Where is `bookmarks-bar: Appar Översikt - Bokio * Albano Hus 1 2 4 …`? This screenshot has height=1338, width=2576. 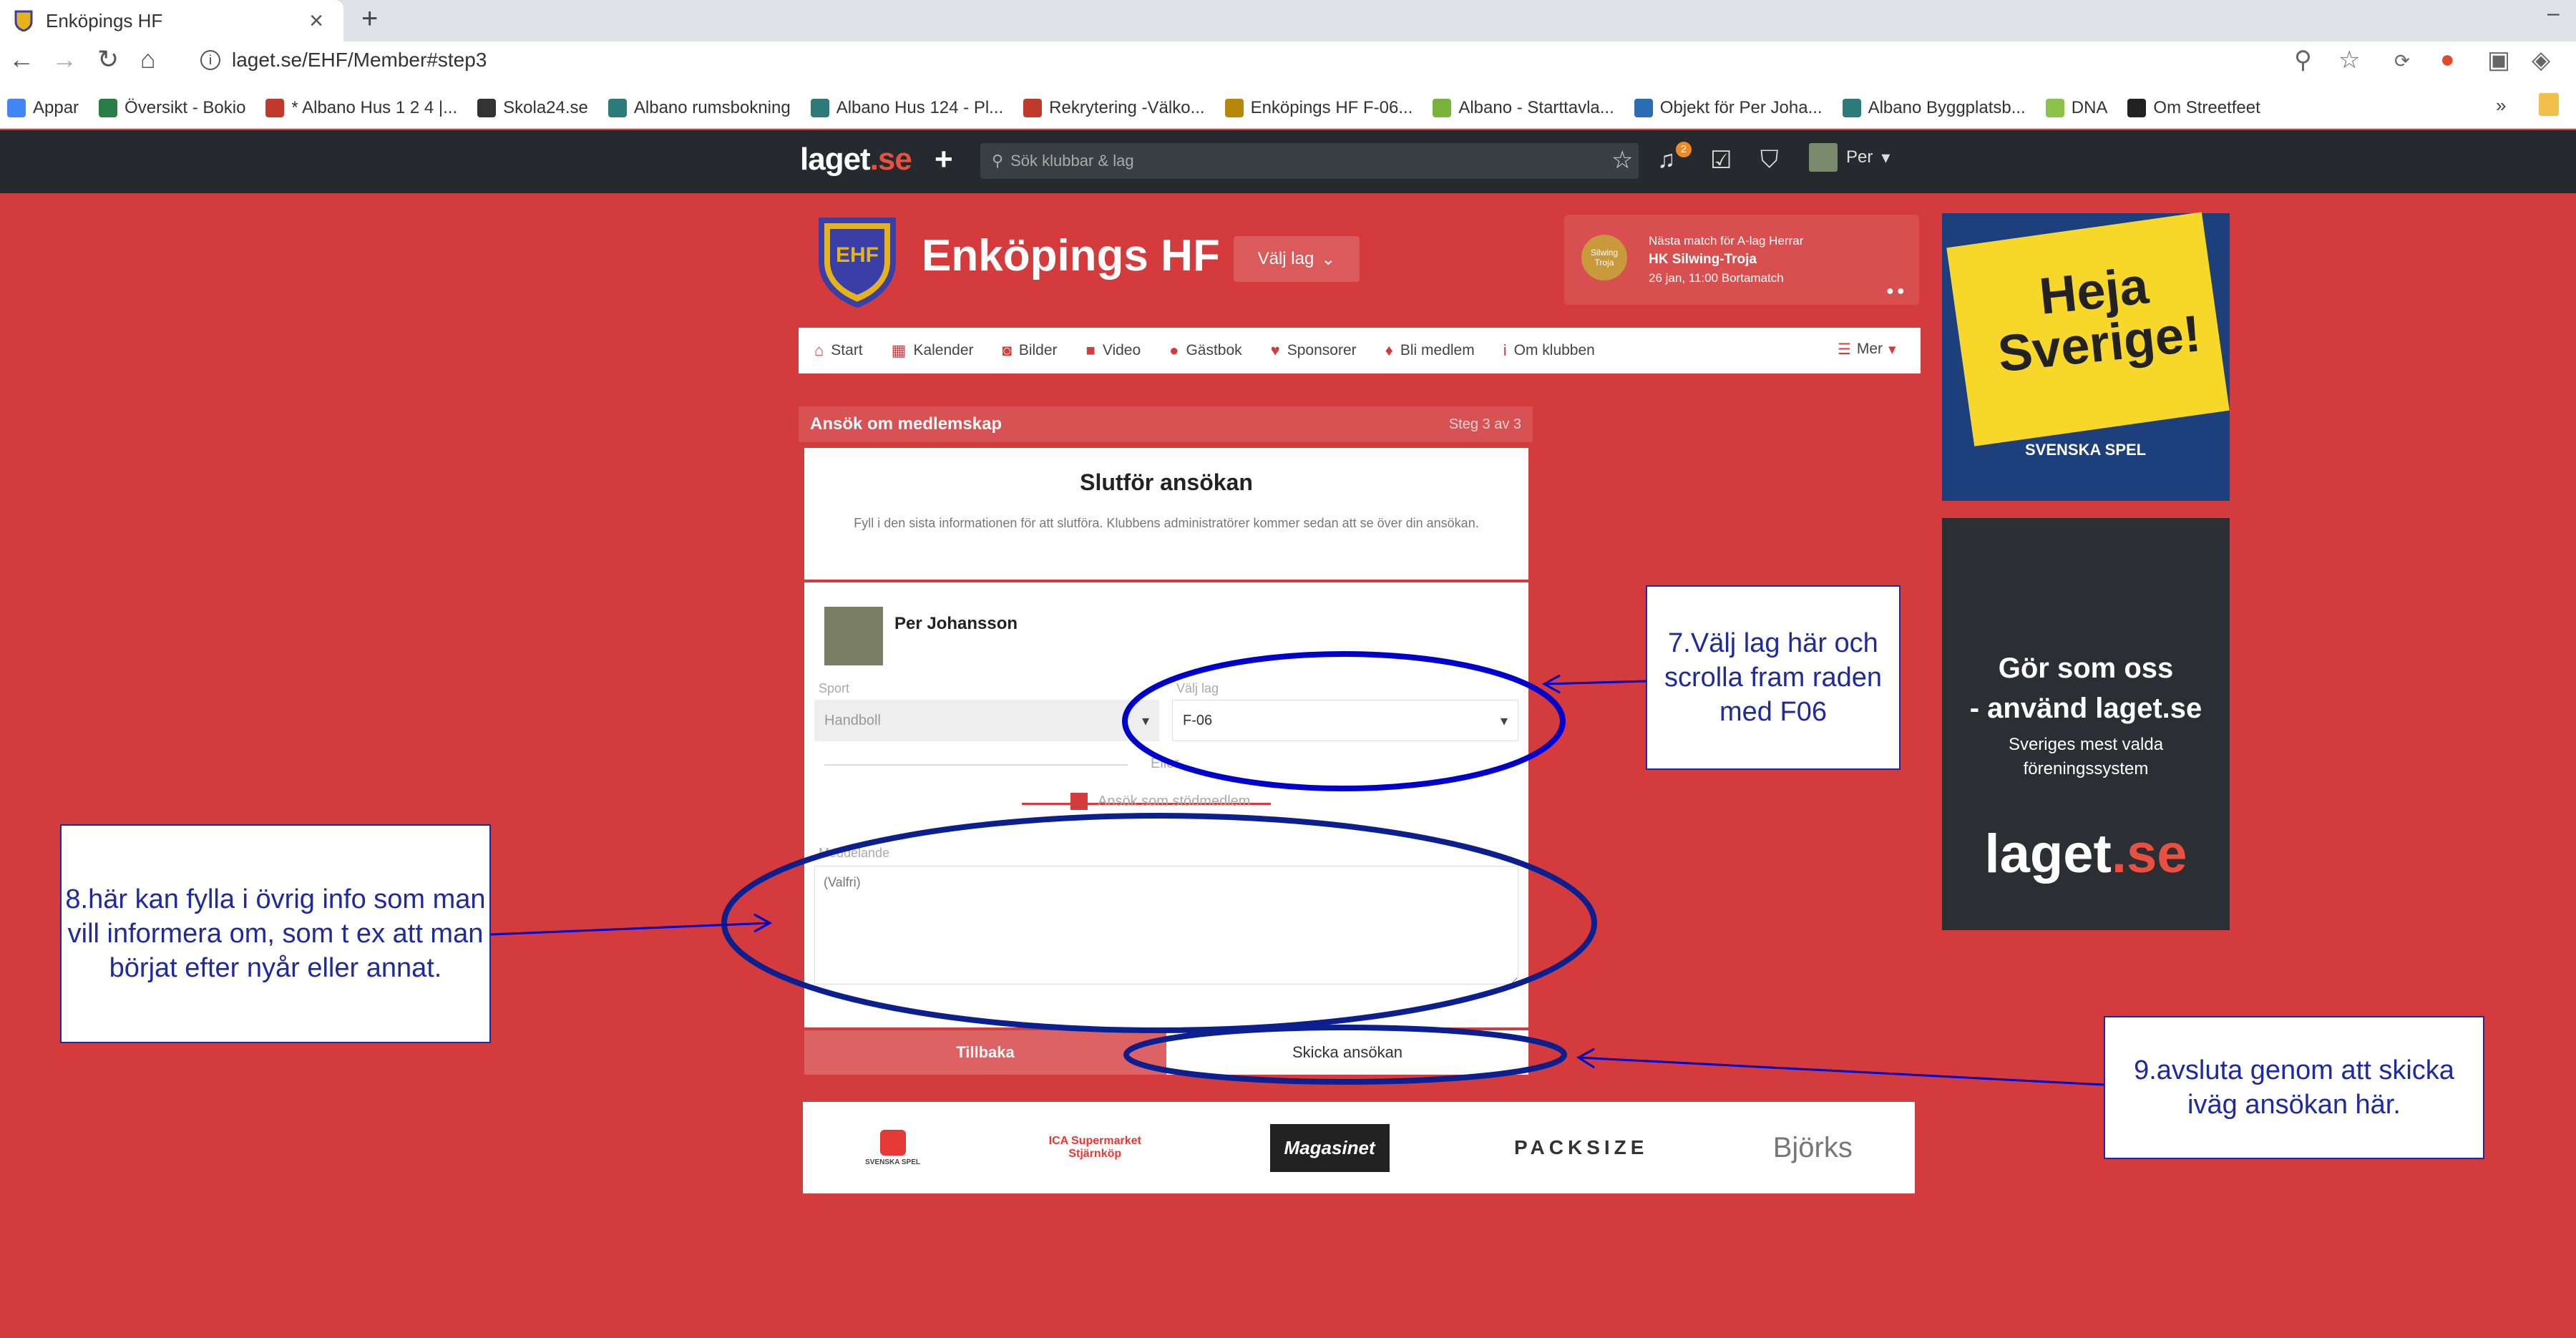
bookmarks-bar: Appar Översikt - Bokio * Albano Hus 1 2 4 … is located at coordinates (1288, 108).